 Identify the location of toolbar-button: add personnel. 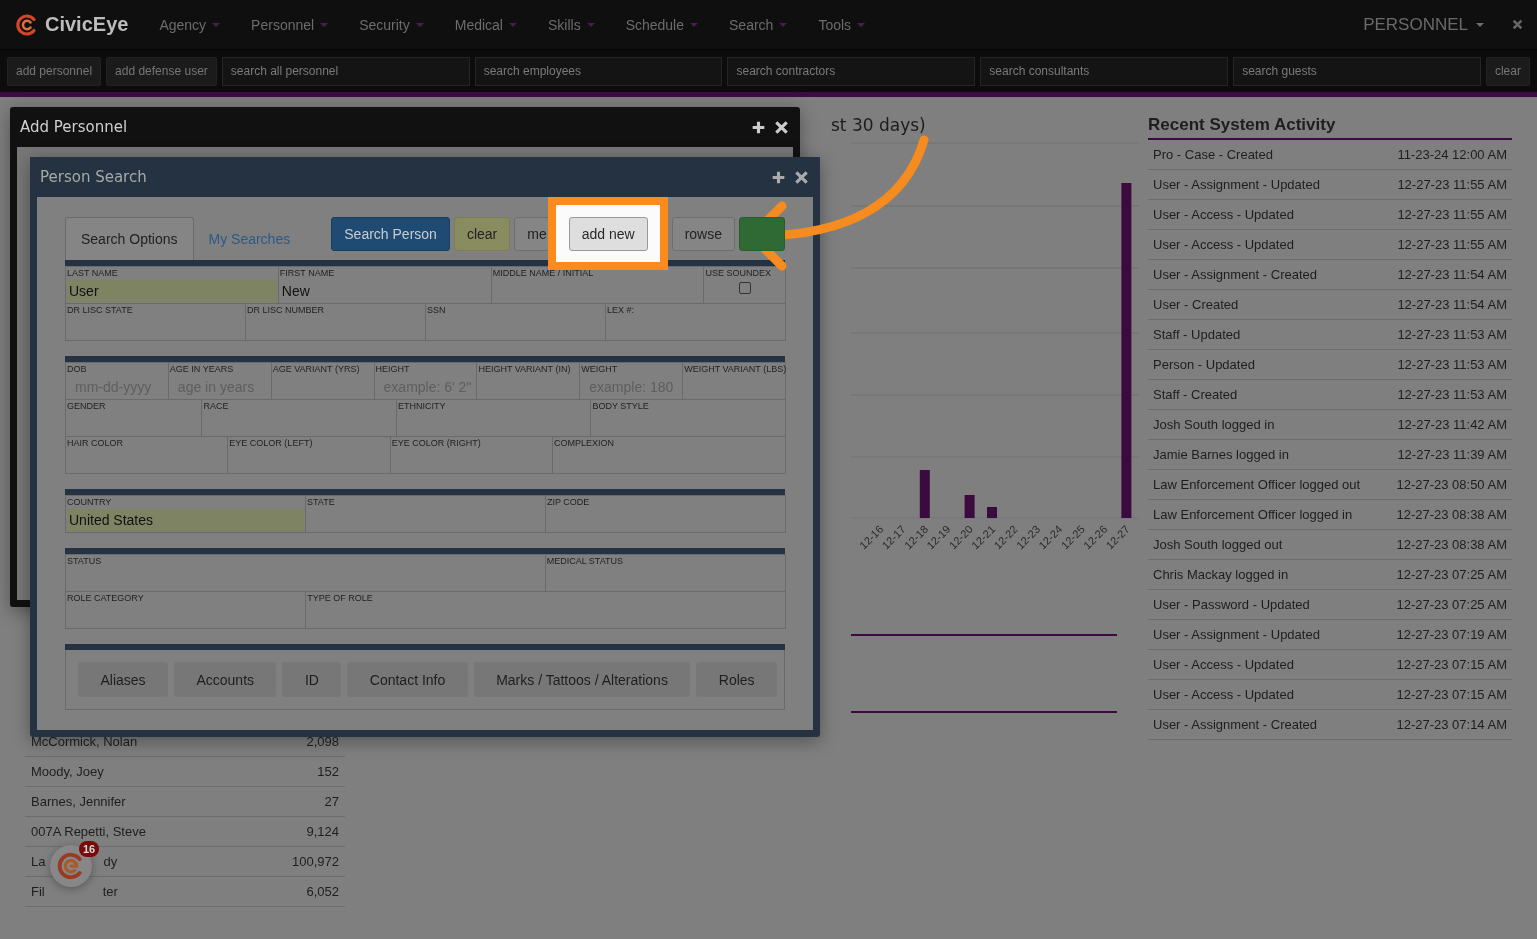
(54, 71).